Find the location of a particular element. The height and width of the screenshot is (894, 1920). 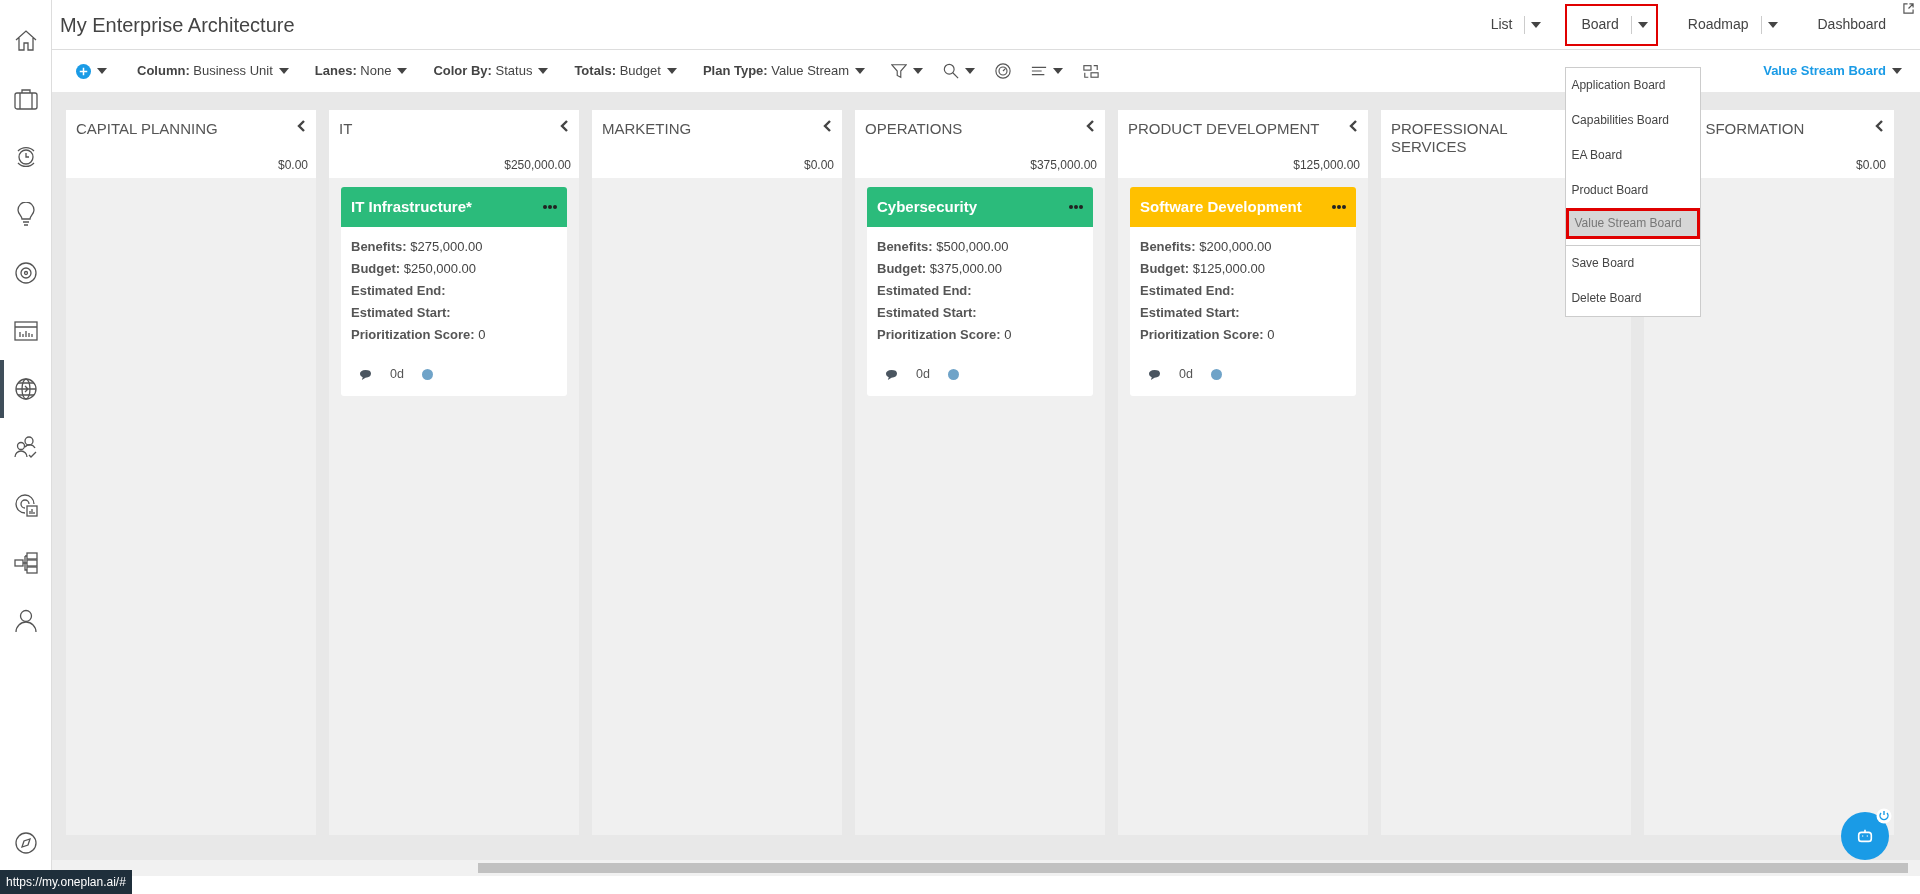

column-title: SFORMATION is located at coordinates (1754, 129).